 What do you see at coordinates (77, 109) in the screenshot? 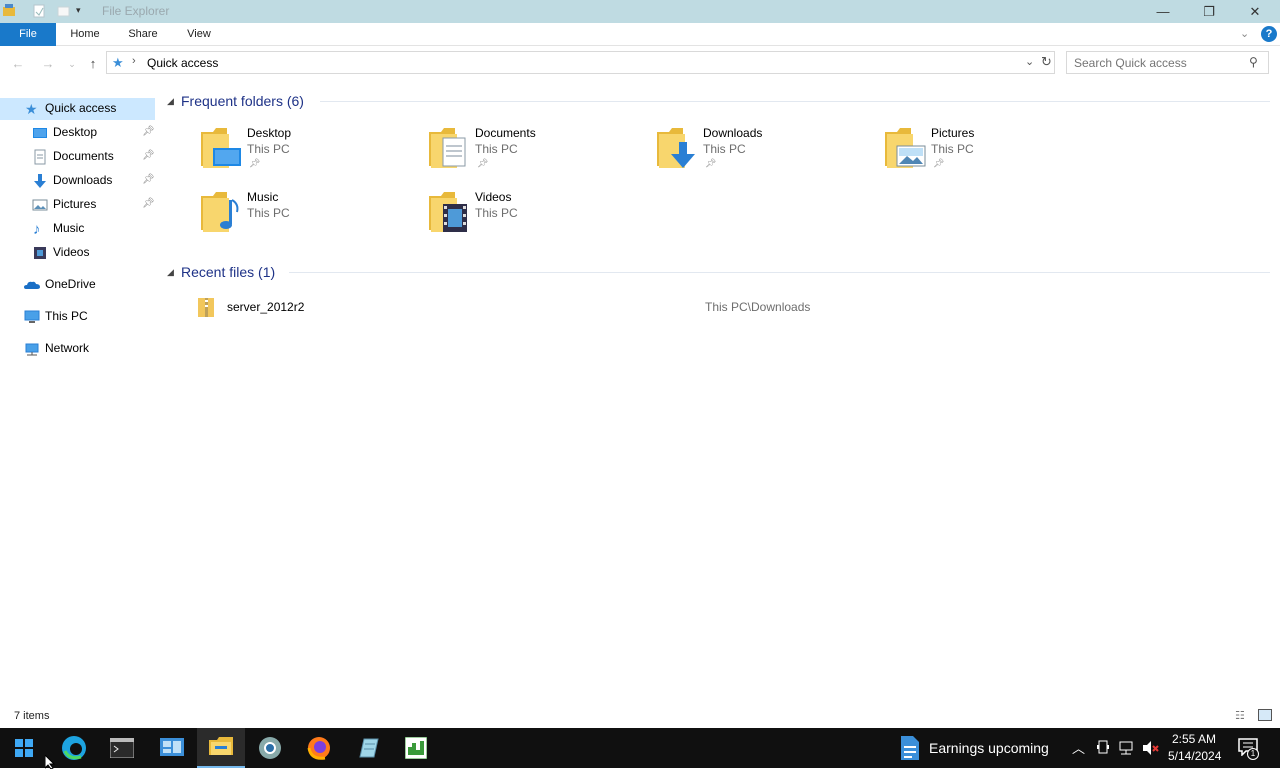
I see `sidebar-item-quick-access: ★ Quick access` at bounding box center [77, 109].